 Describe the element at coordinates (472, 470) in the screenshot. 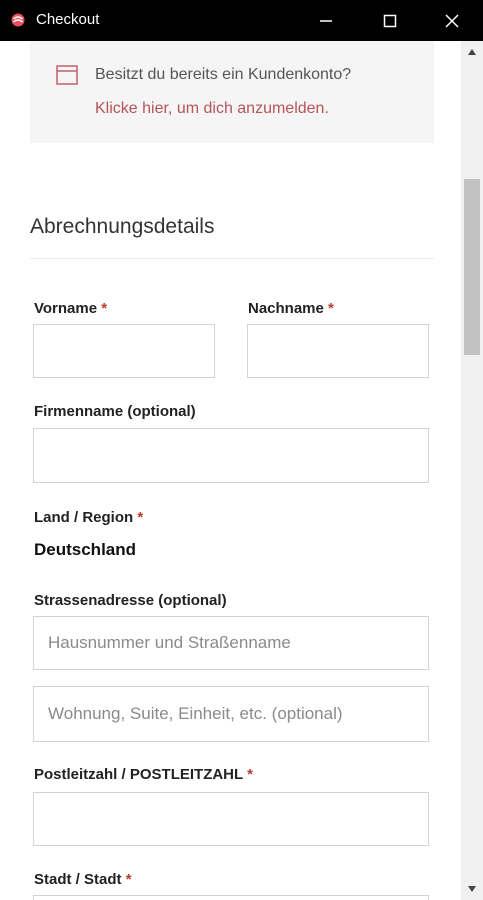

I see `vertical-scrollbar` at that location.